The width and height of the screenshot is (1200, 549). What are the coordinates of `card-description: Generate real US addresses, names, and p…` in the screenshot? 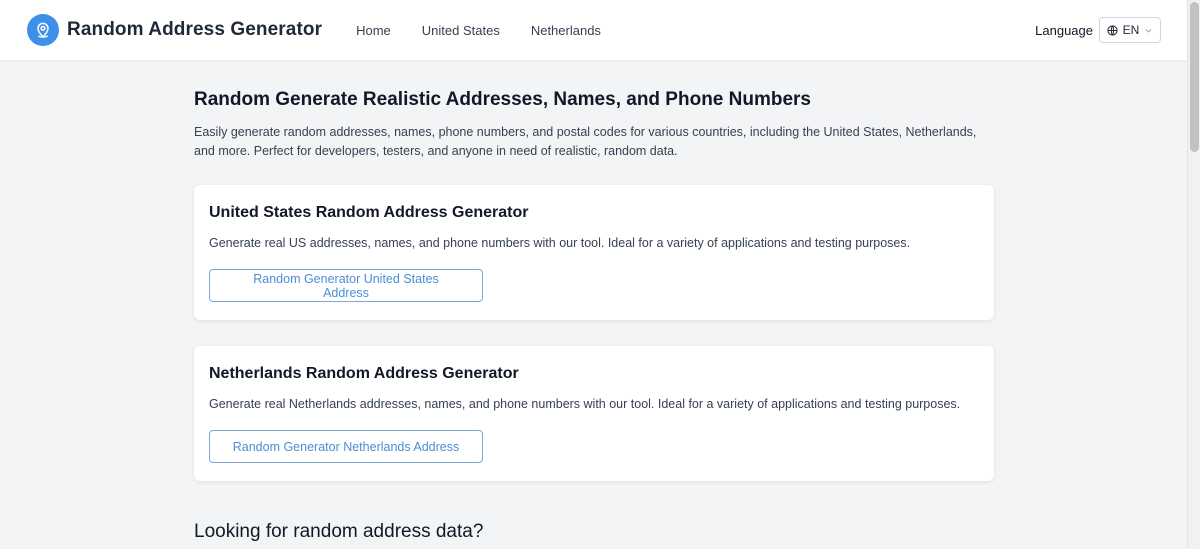 It's located at (560, 243).